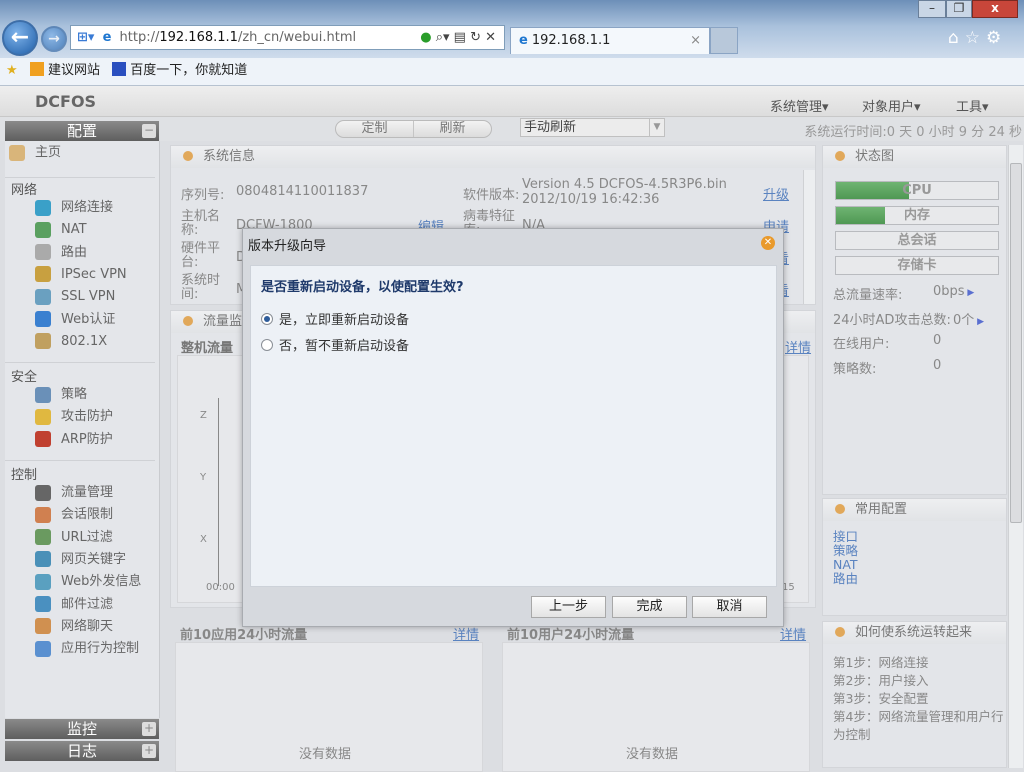 Image resolution: width=1024 pixels, height=772 pixels. Describe the element at coordinates (649, 607) in the screenshot. I see `finish-button: 完成` at that location.